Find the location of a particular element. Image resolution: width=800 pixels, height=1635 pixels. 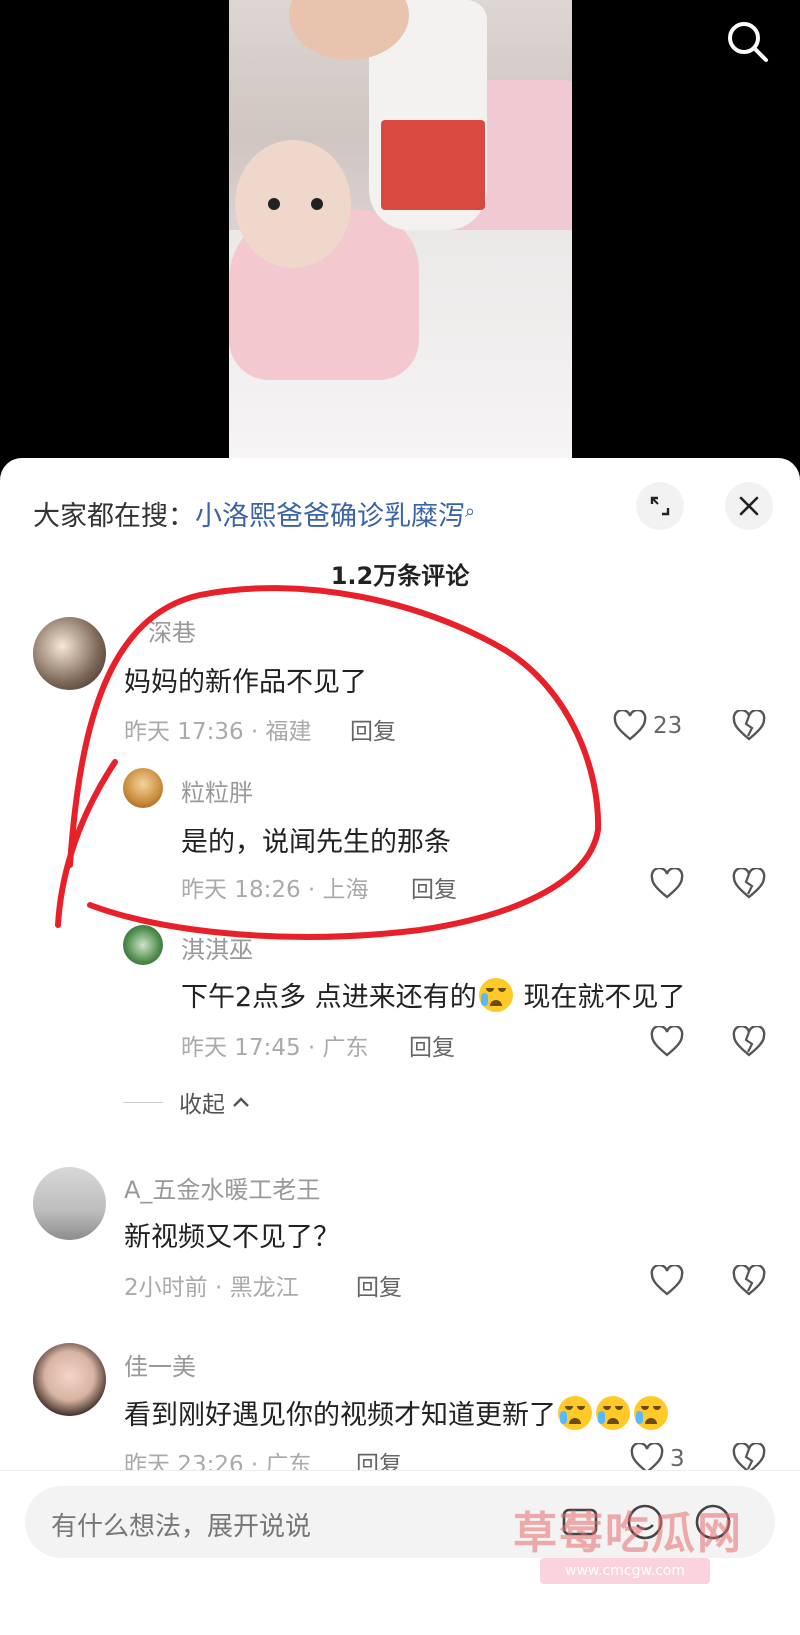

hot-search-prefix: 大家都在搜： is located at coordinates (114, 516).